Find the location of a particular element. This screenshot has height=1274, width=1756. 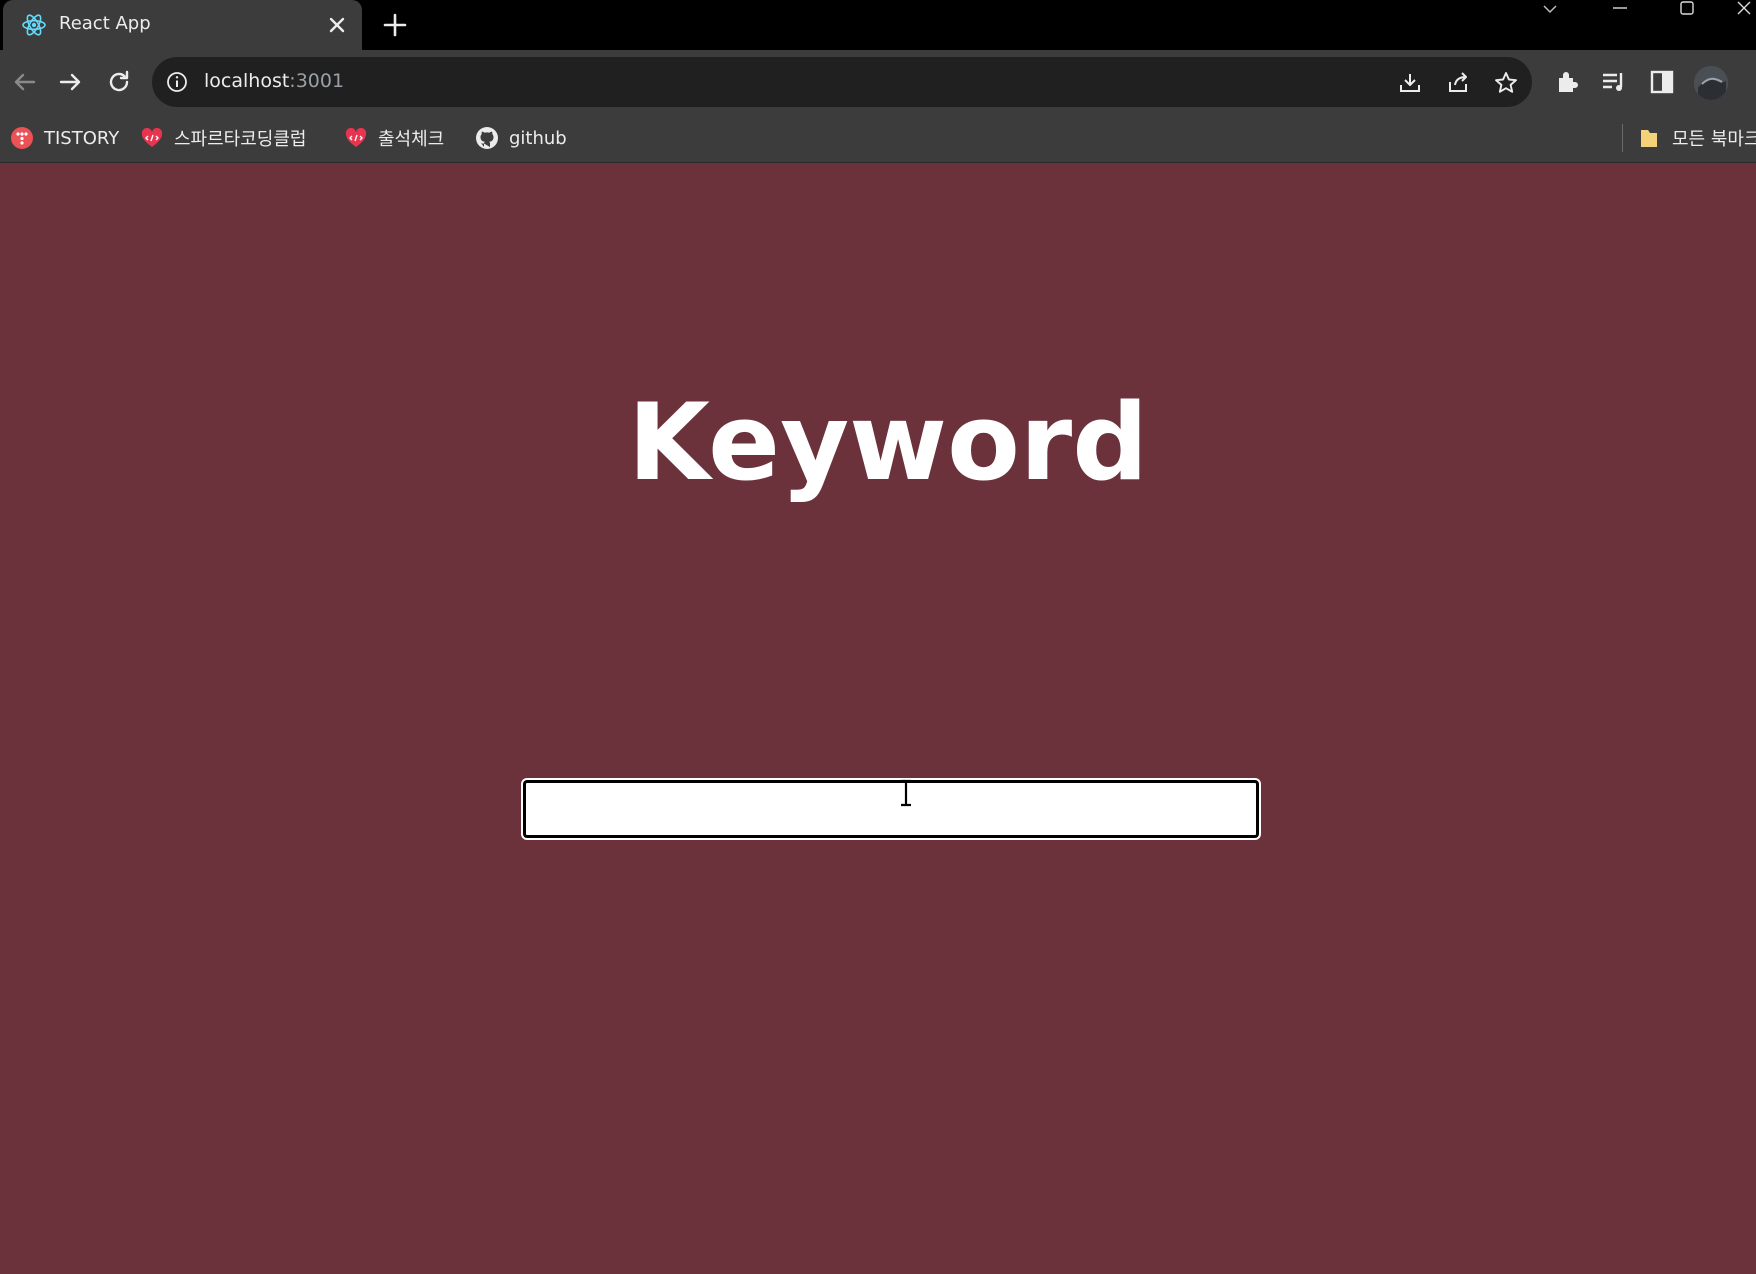

plus-icon is located at coordinates (395, 25).